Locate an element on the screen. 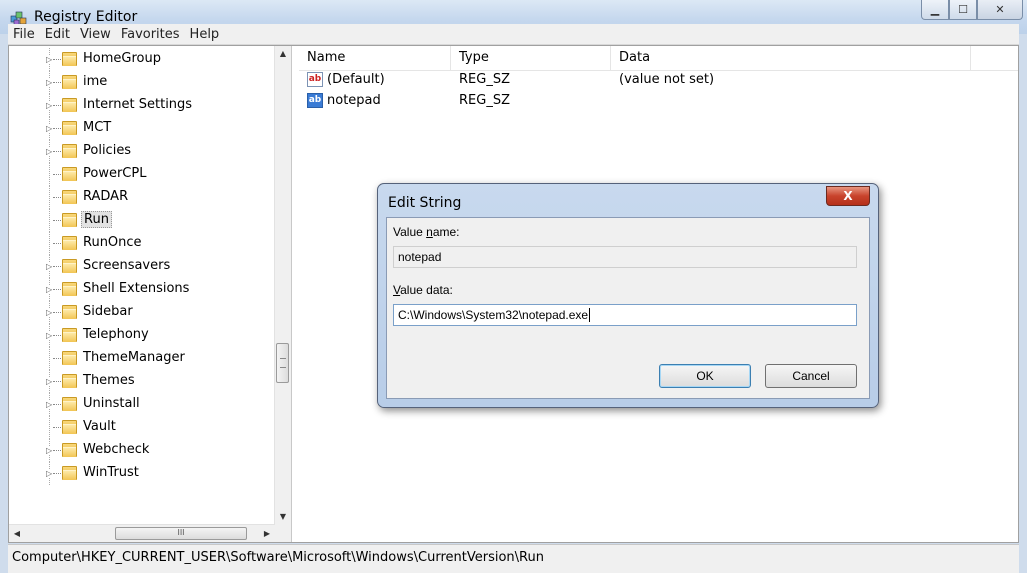  close-button: ✕ is located at coordinates (1000, 10).